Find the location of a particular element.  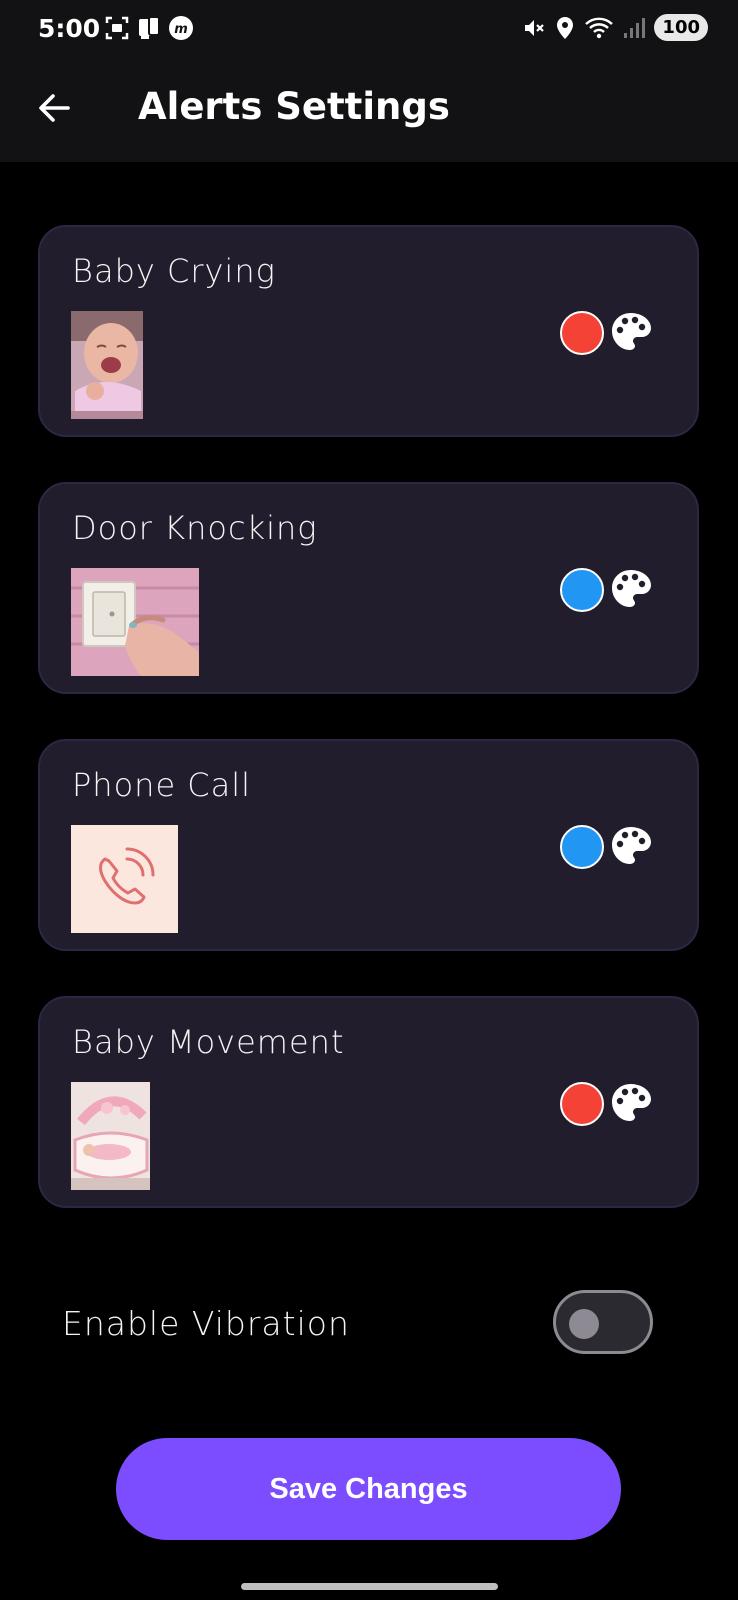

app-bar: Alerts Settings is located at coordinates (369, 111).